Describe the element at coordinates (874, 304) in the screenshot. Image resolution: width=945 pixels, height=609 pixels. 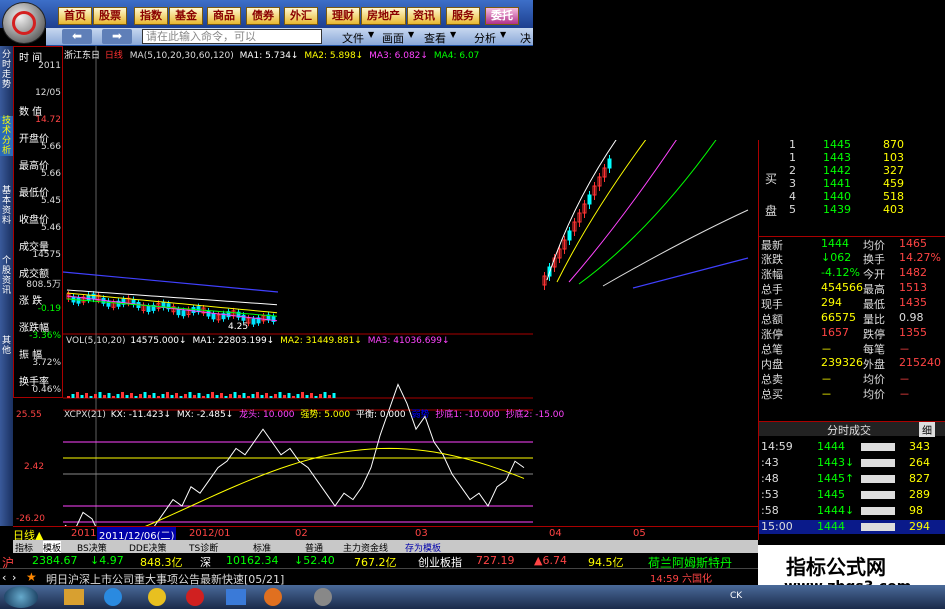
I see `stat-l2: 最低` at that location.